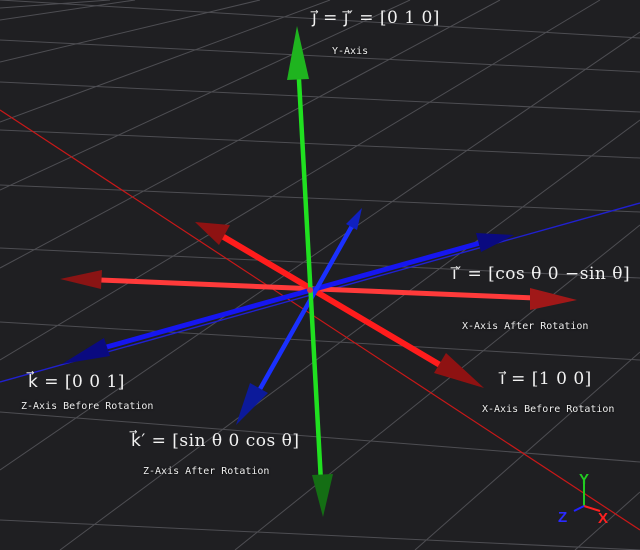 The height and width of the screenshot is (550, 640). What do you see at coordinates (206, 471) in the screenshot?
I see `z-axis-after-rotation-caption: Z-Axis After Rotation` at bounding box center [206, 471].